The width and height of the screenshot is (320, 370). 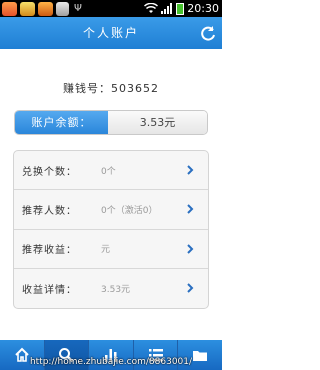 I want to click on wifi-icon, so click(x=151, y=8).